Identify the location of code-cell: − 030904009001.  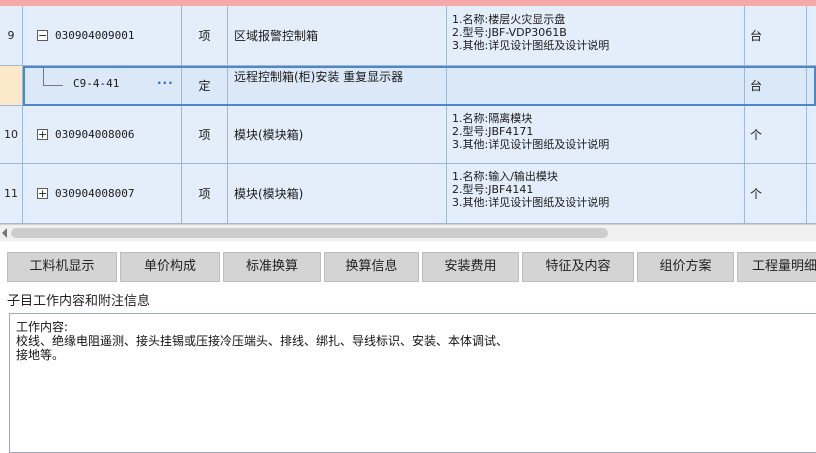
(102, 36).